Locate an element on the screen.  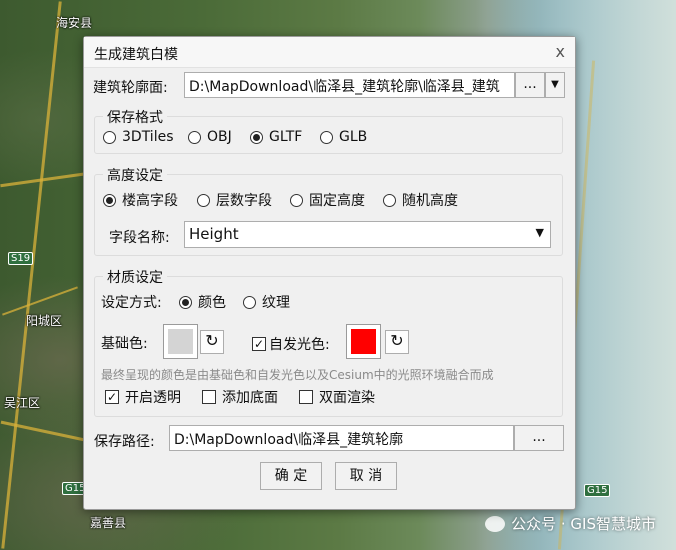
format-radio-glb: GLB is located at coordinates (343, 137).